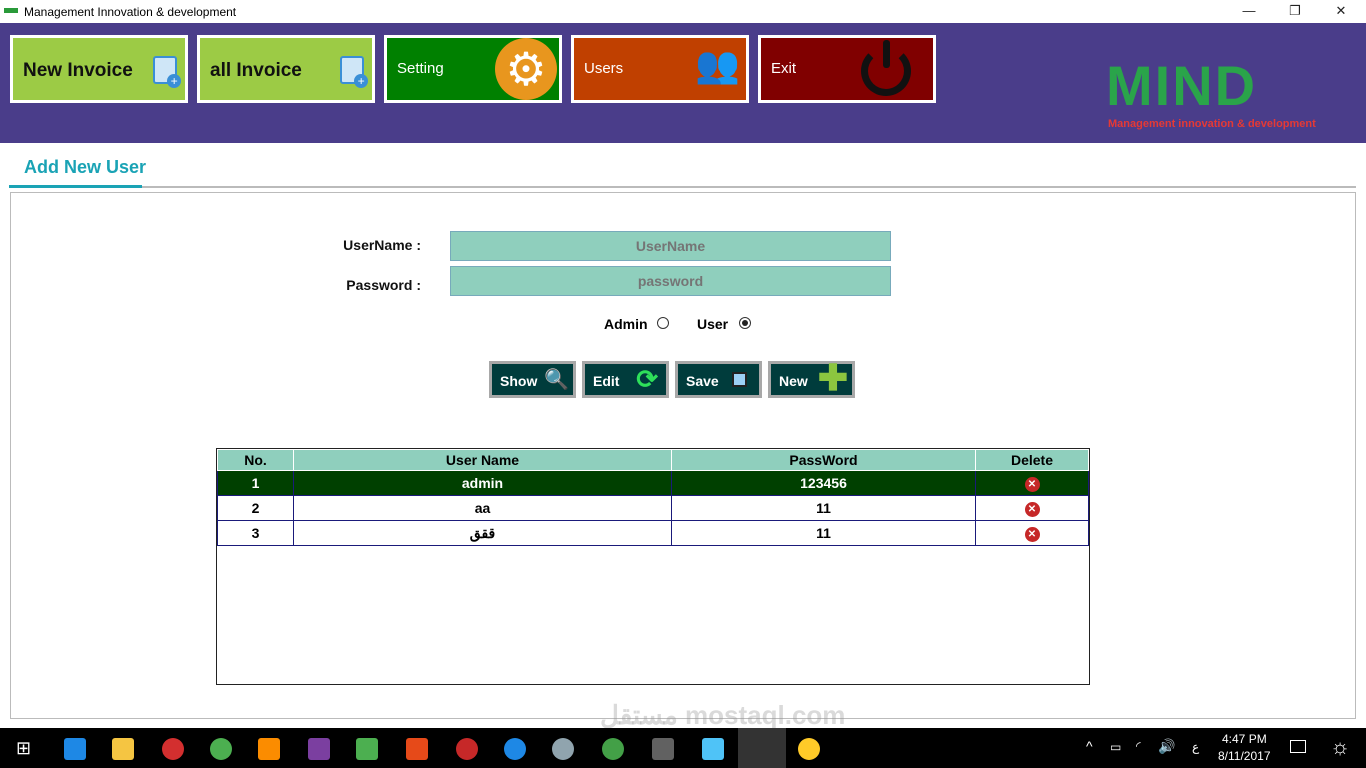 The height and width of the screenshot is (768, 1366). I want to click on exit-button: Exit, so click(847, 69).